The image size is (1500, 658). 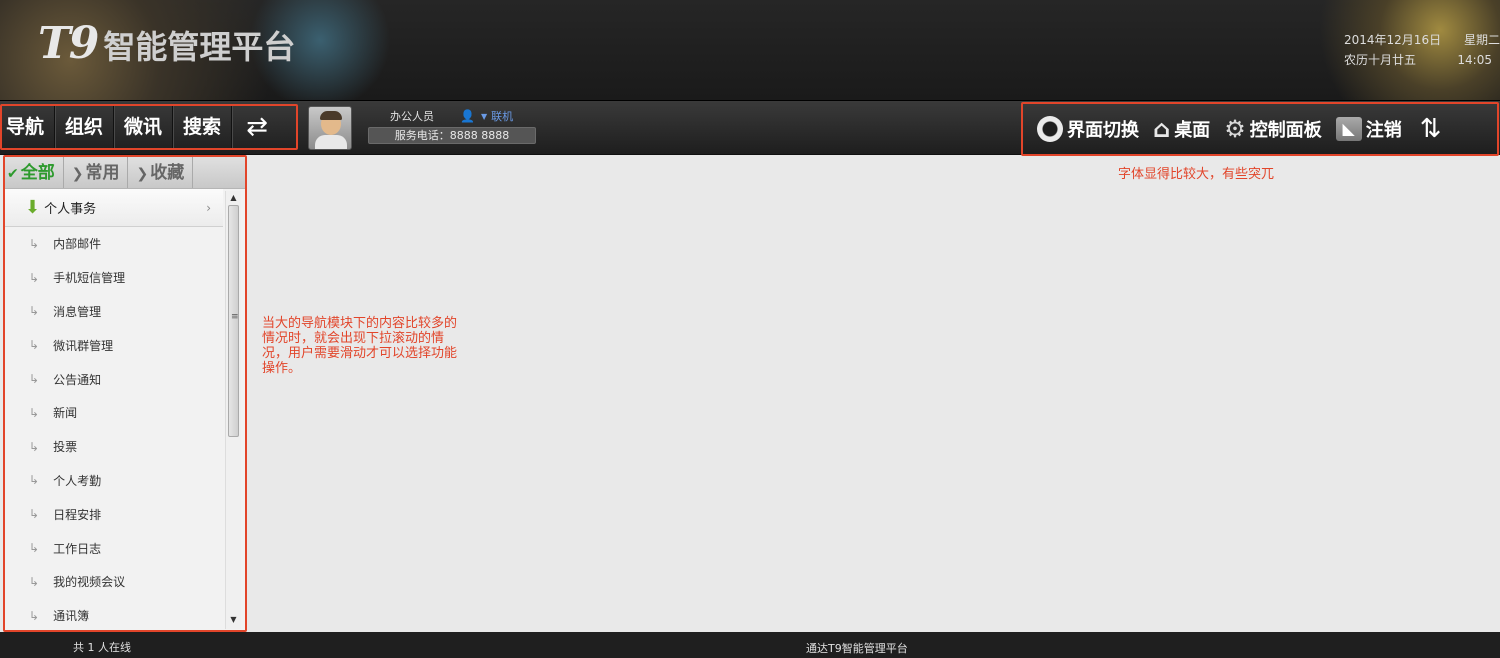 I want to click on menu-item-messages: ↳ 消息管理, so click(x=114, y=312).